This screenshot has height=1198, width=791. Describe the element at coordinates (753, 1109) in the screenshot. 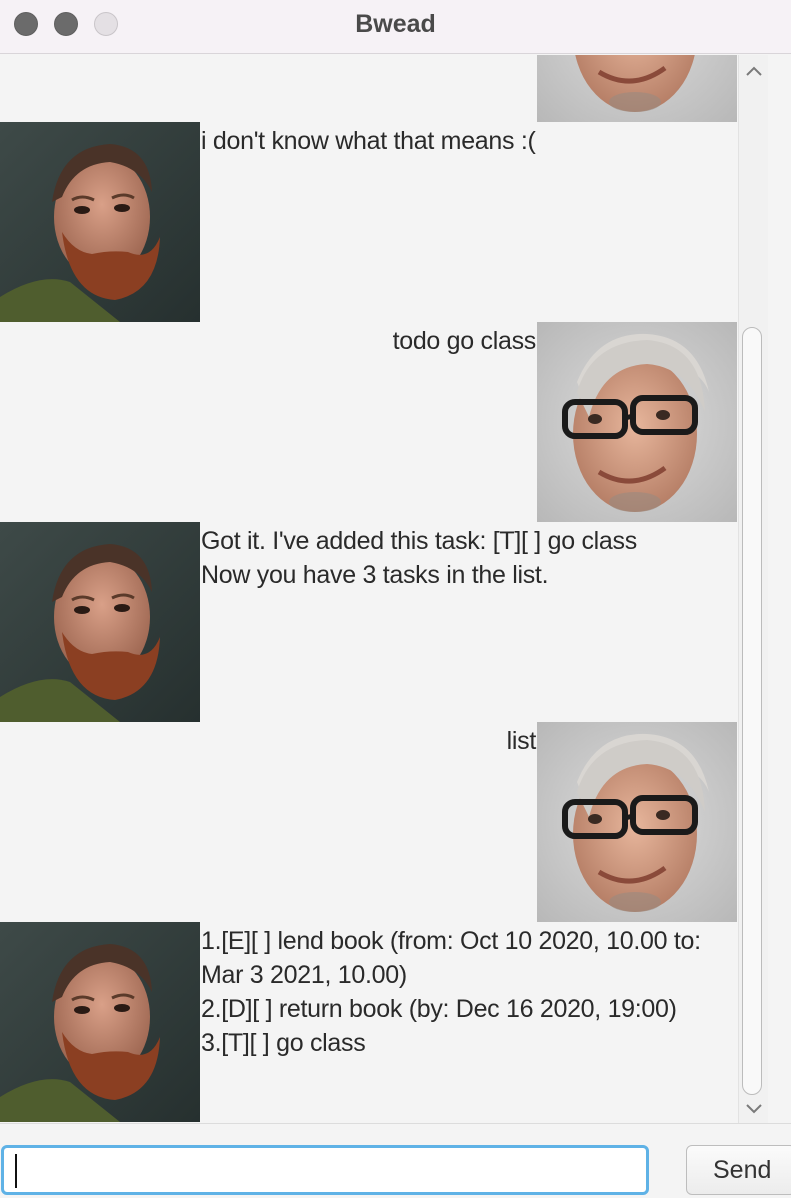

I see `scroll-down-arrow-icon` at that location.